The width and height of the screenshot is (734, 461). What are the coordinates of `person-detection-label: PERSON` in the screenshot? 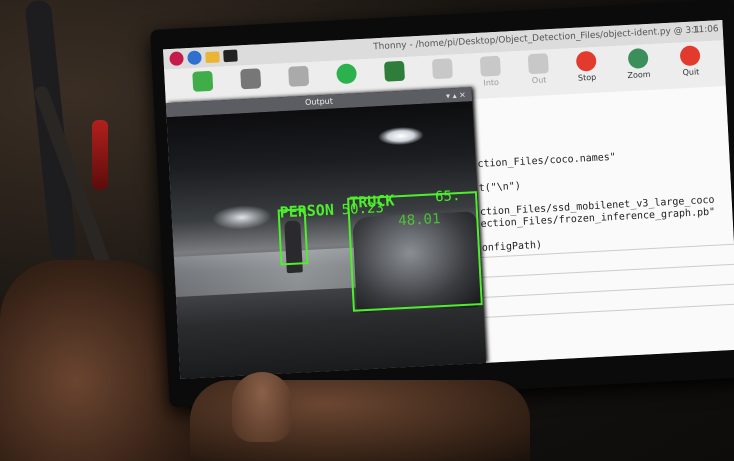 It's located at (307, 211).